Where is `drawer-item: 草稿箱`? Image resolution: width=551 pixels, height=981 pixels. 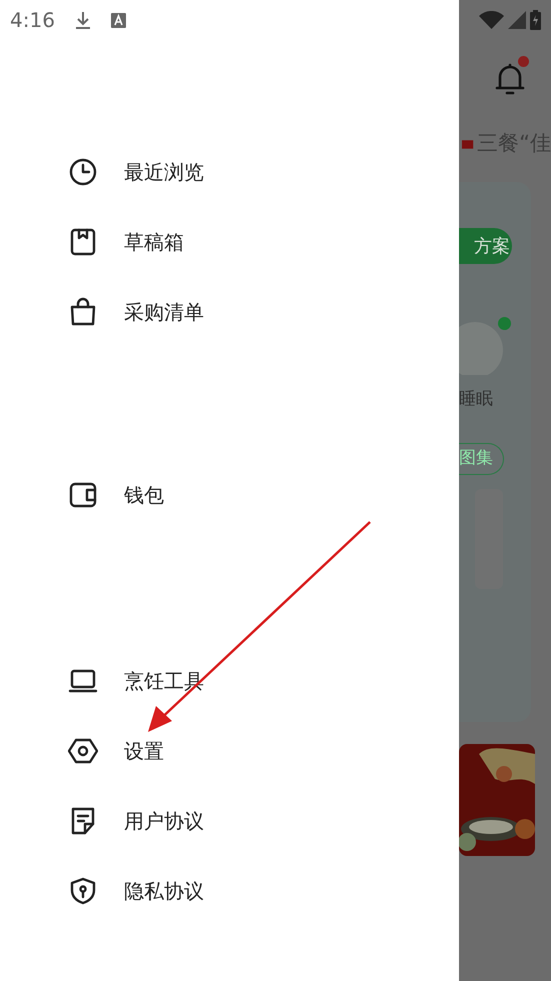
drawer-item: 草稿箱 is located at coordinates (229, 242).